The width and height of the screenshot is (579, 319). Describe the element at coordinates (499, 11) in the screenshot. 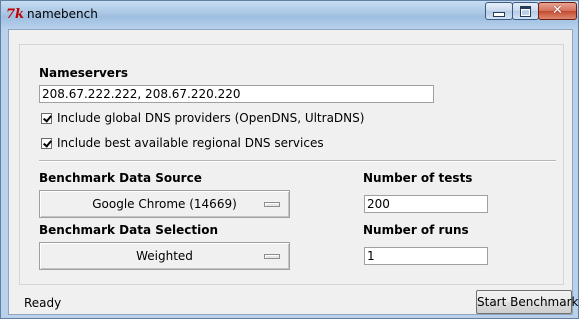

I see `minimize-button` at that location.